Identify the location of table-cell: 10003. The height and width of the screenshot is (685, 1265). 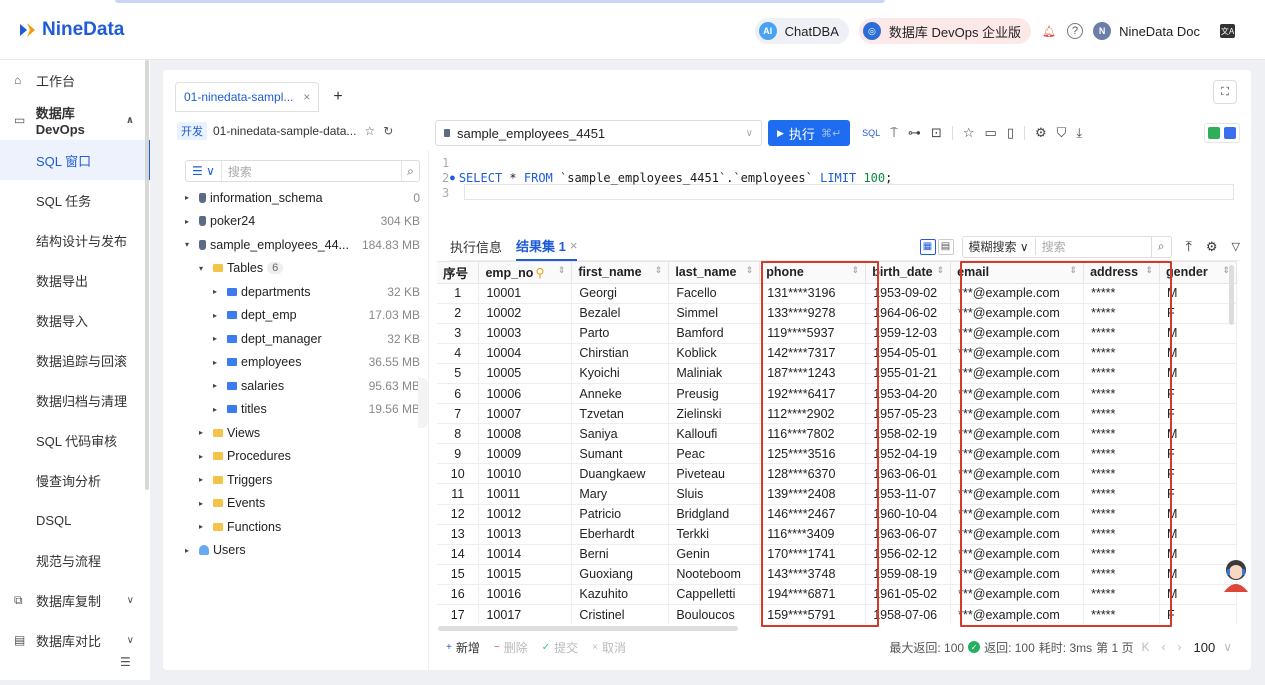
(525, 333).